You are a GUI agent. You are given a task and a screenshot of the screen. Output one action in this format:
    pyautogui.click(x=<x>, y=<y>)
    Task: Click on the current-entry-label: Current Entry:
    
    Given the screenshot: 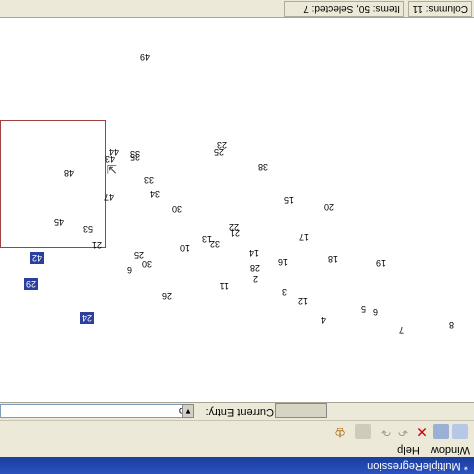 What is the action you would take?
    pyautogui.click(x=239, y=412)
    